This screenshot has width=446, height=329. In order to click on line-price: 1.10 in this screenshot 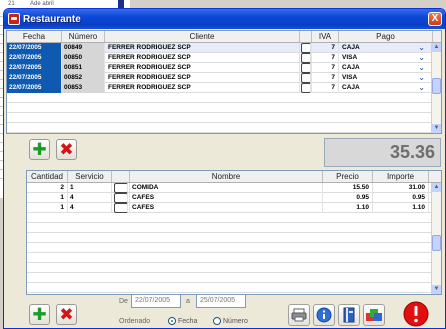, I will do `click(348, 207)`.